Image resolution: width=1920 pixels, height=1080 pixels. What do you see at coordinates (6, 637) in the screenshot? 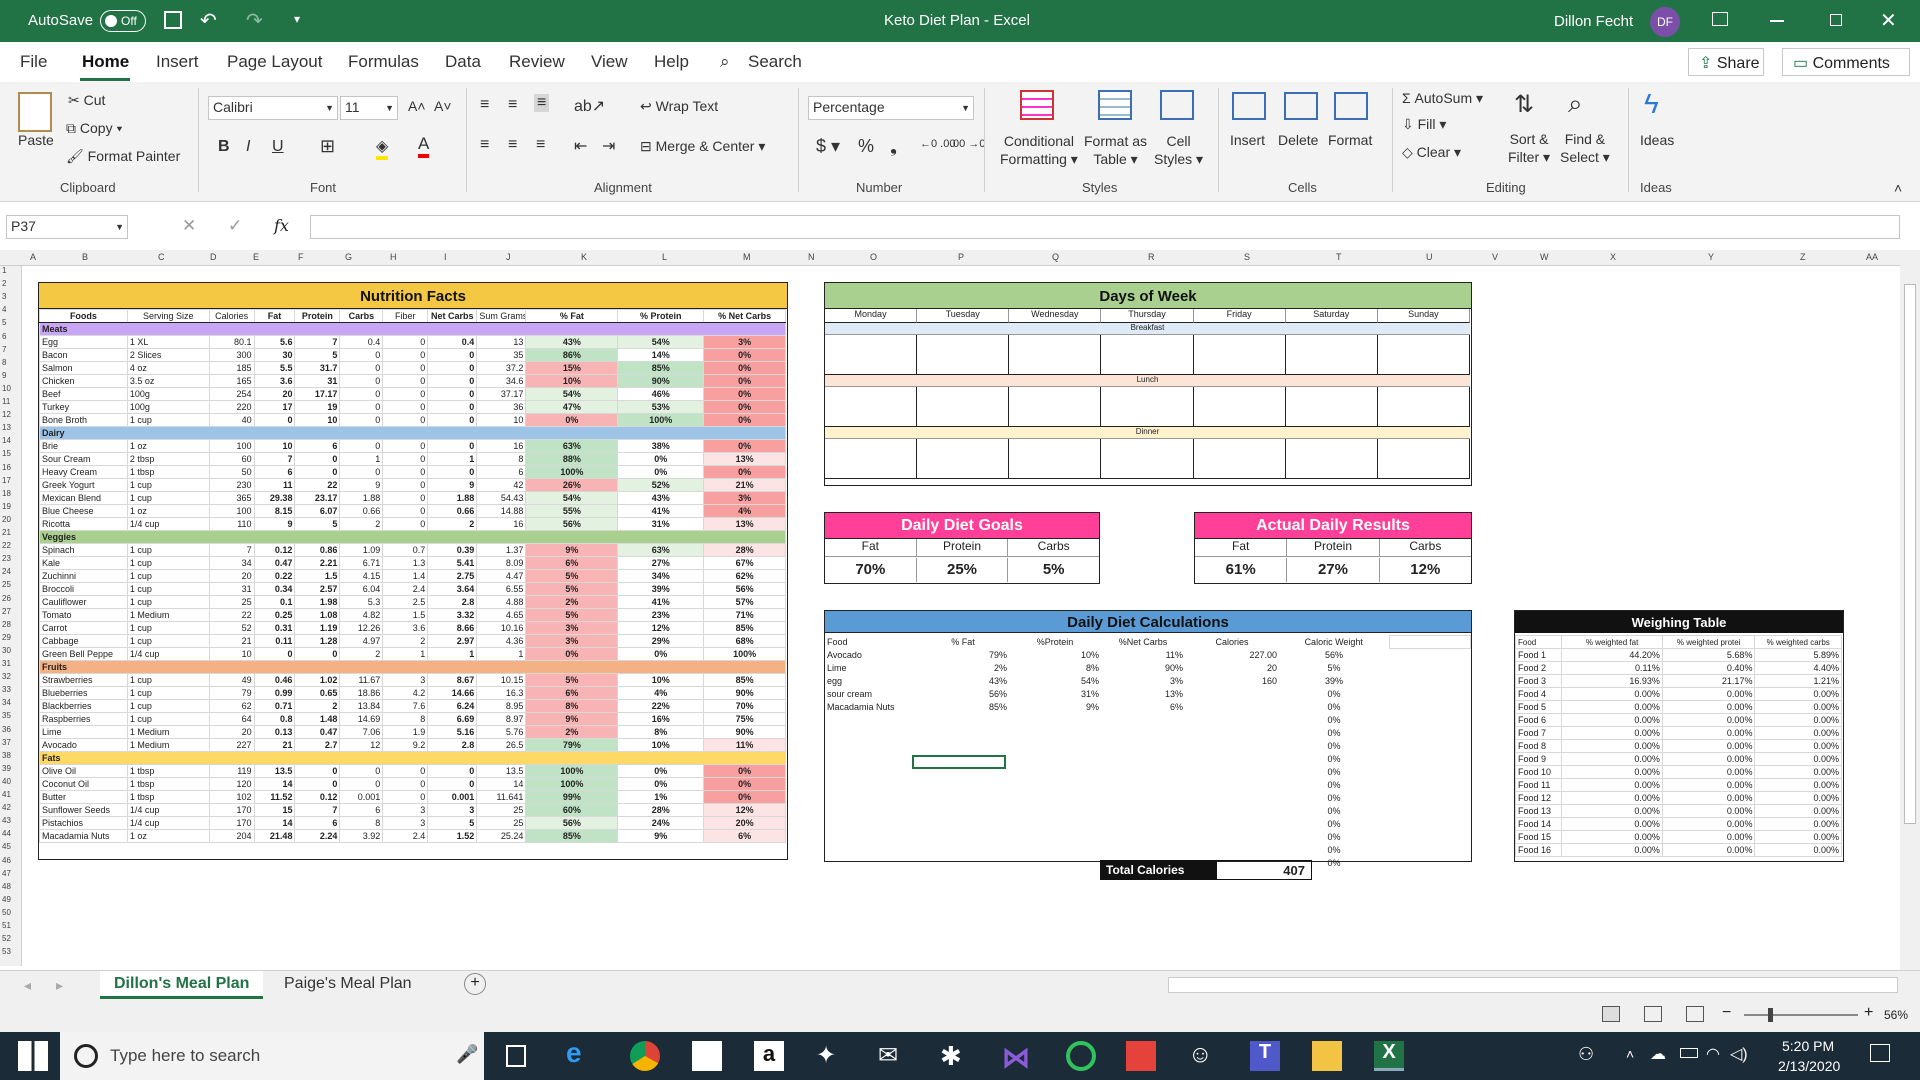
I see `row-header: 29` at bounding box center [6, 637].